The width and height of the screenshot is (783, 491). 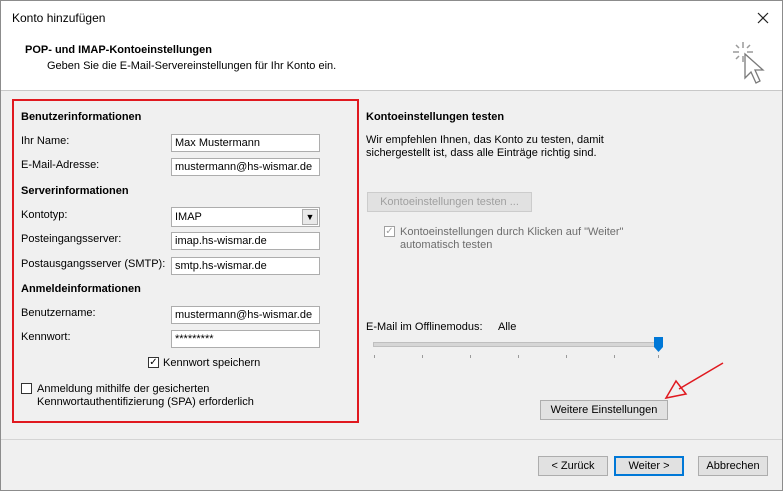 What do you see at coordinates (245, 339) in the screenshot?
I see `password-field` at bounding box center [245, 339].